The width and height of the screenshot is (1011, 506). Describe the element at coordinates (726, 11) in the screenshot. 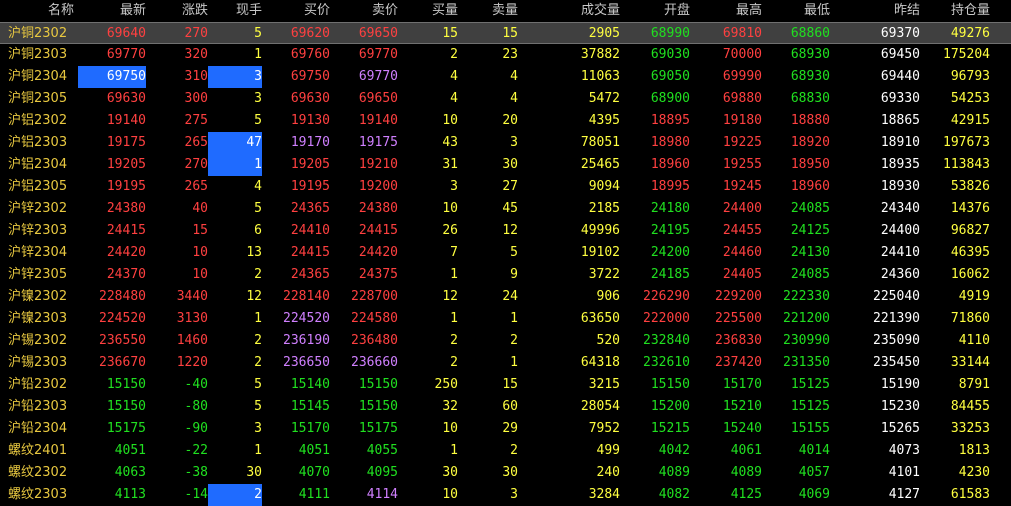

I see `col-header-high: 最高` at that location.